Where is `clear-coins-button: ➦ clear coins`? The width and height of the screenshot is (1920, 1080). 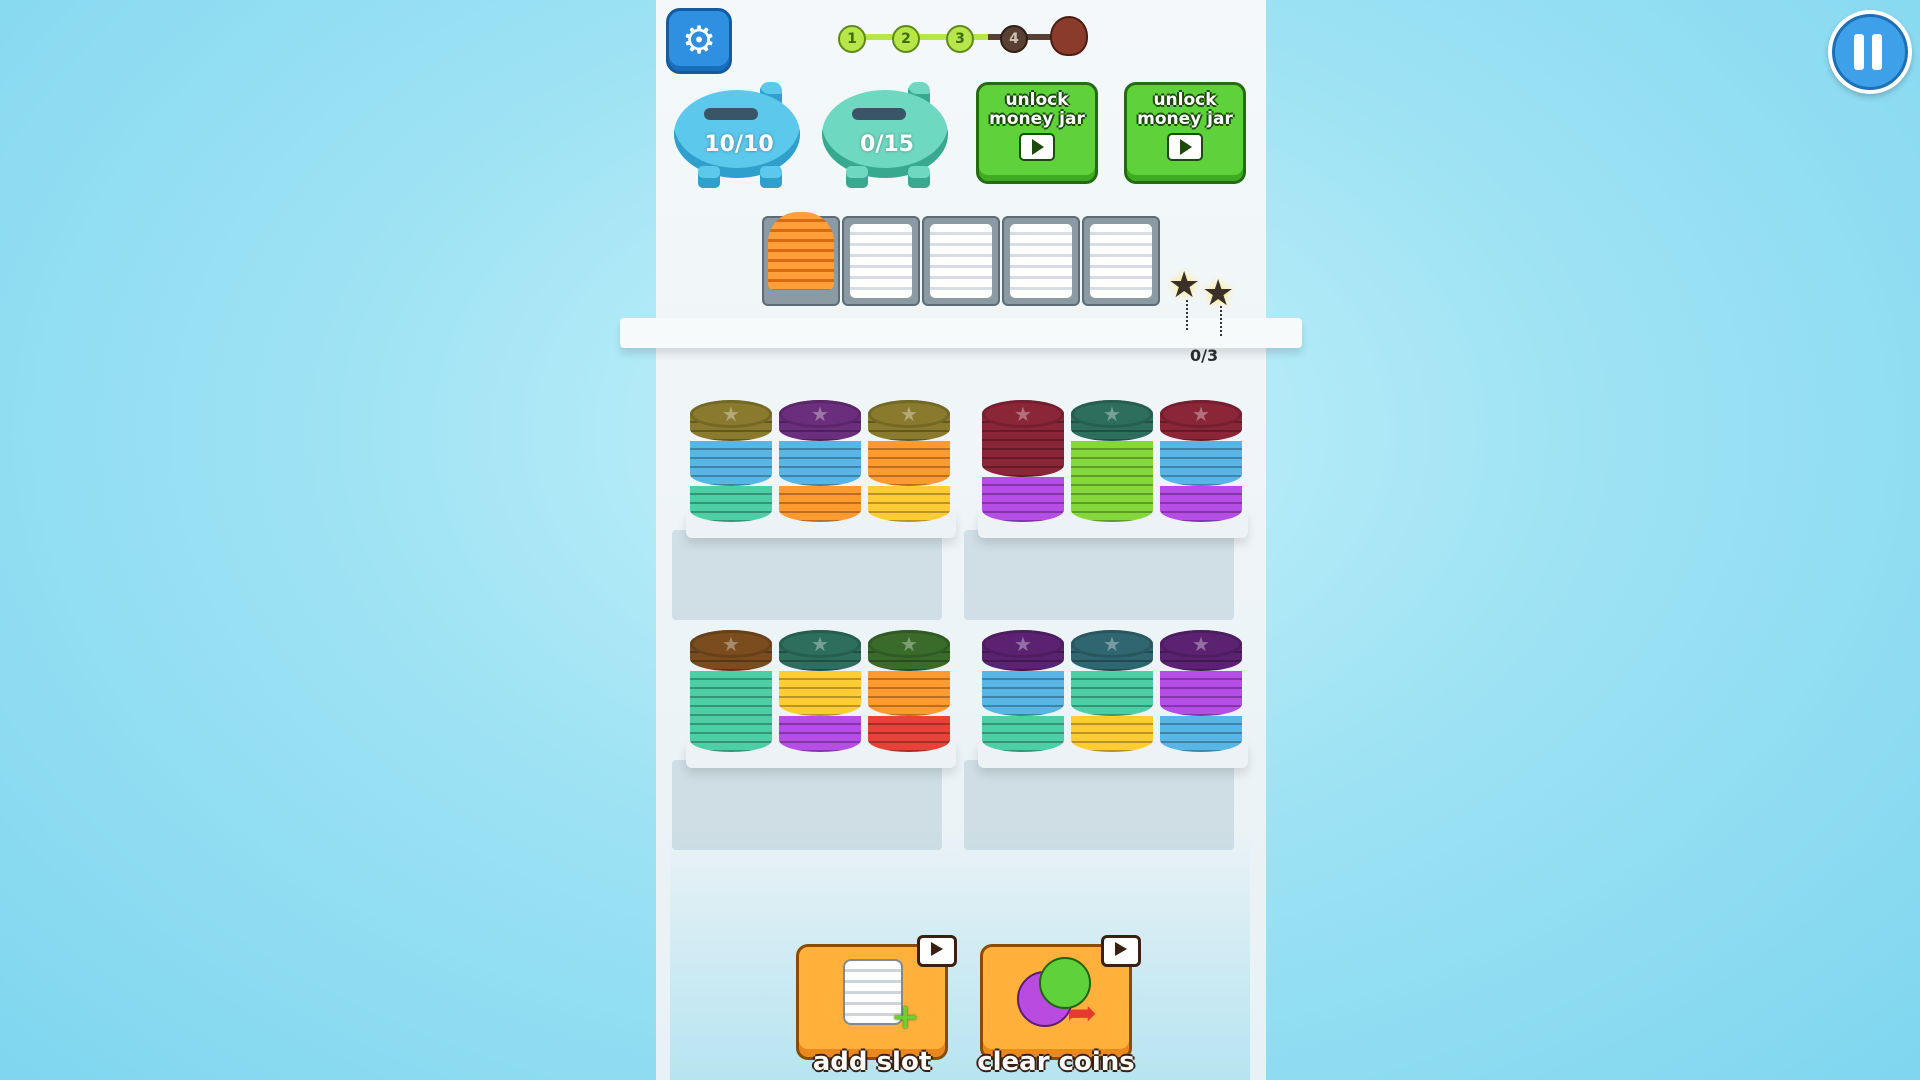 clear-coins-button: ➦ clear coins is located at coordinates (1059, 1006).